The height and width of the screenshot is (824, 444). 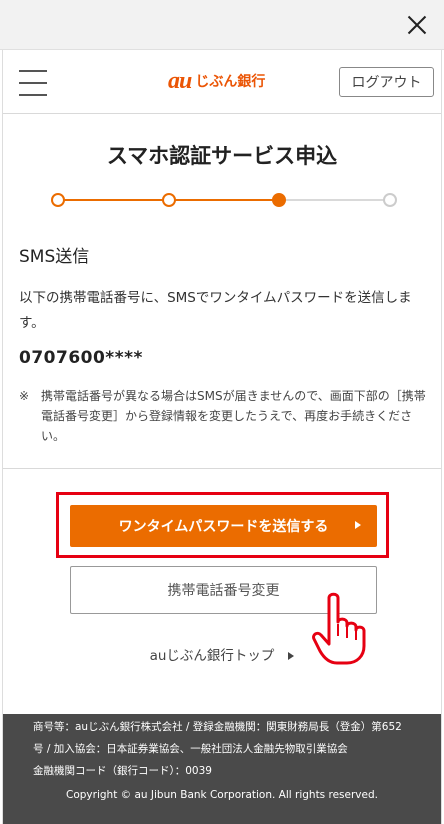 What do you see at coordinates (223, 591) in the screenshot?
I see `change-phone-button-label: 携帯電話番号変更` at bounding box center [223, 591].